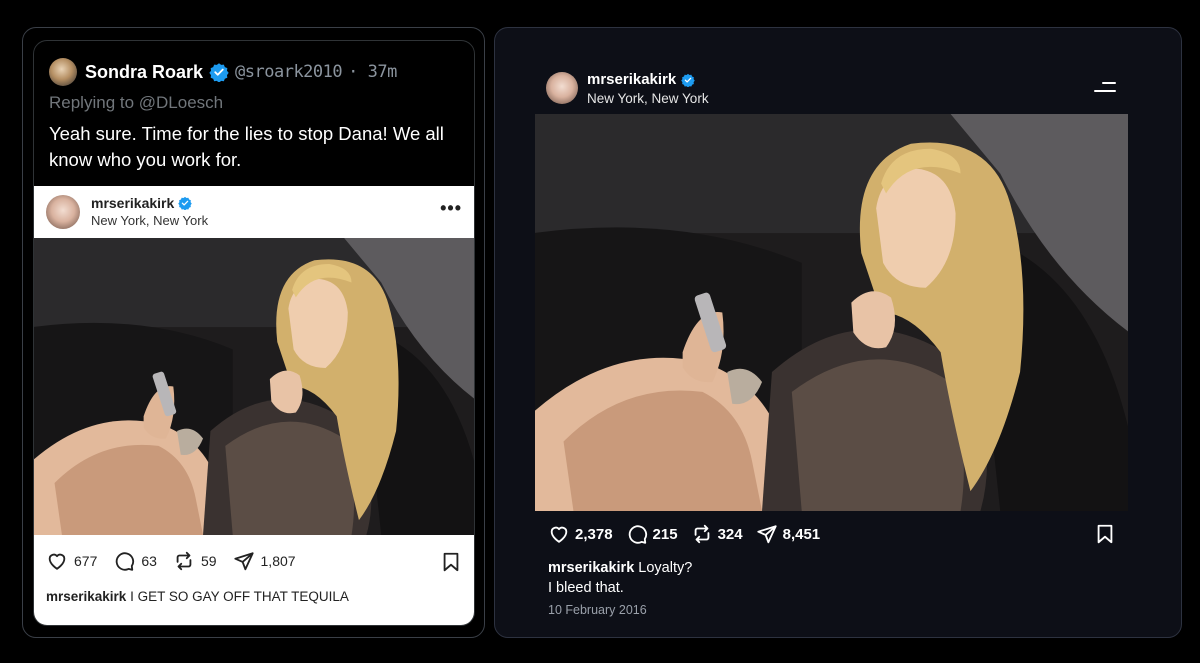 The image size is (1200, 663). I want to click on repost-count: 324, so click(730, 534).